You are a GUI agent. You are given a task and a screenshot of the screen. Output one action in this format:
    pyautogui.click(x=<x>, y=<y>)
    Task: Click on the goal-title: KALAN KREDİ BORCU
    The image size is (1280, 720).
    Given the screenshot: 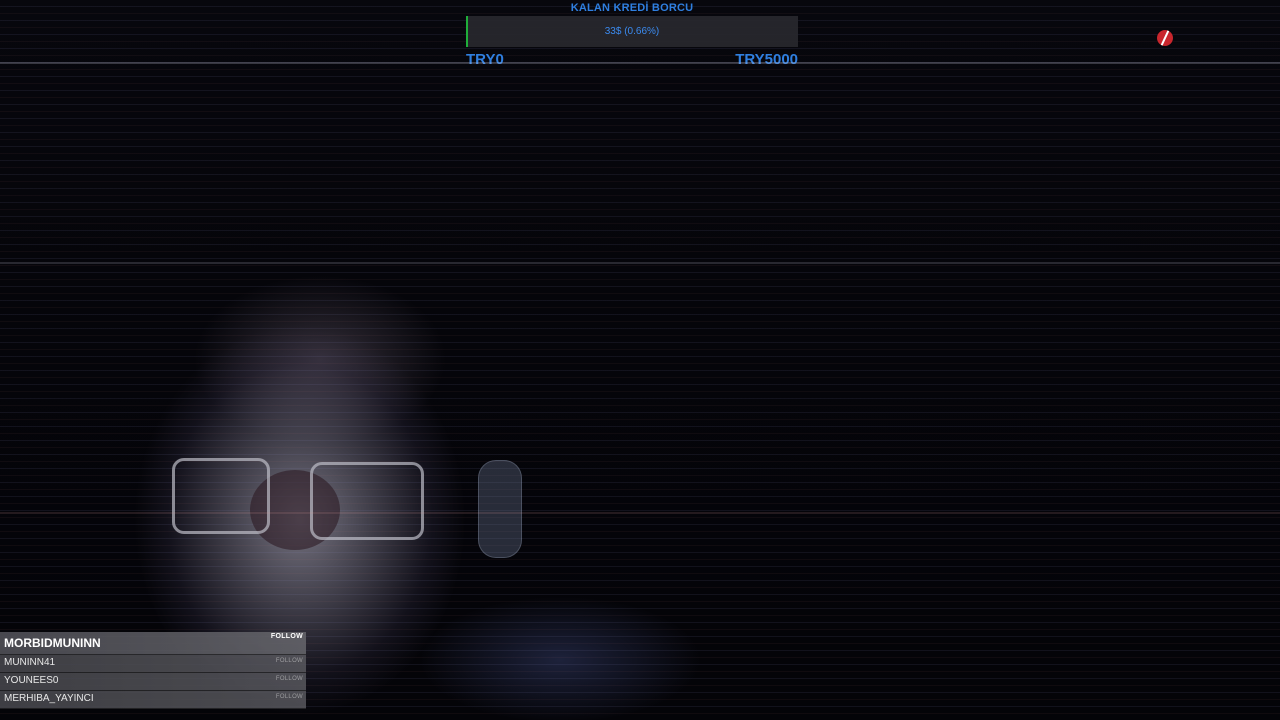 What is the action you would take?
    pyautogui.click(x=632, y=8)
    